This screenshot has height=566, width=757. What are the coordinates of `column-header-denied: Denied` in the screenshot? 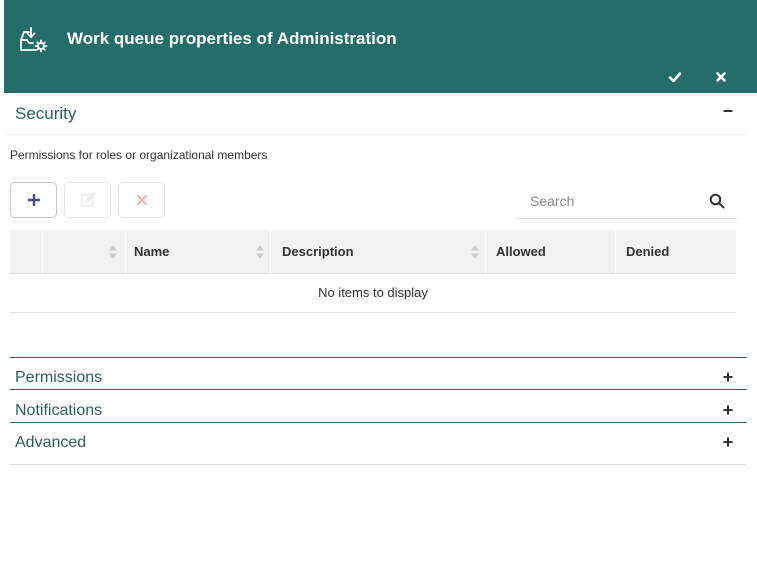 It's located at (676, 252).